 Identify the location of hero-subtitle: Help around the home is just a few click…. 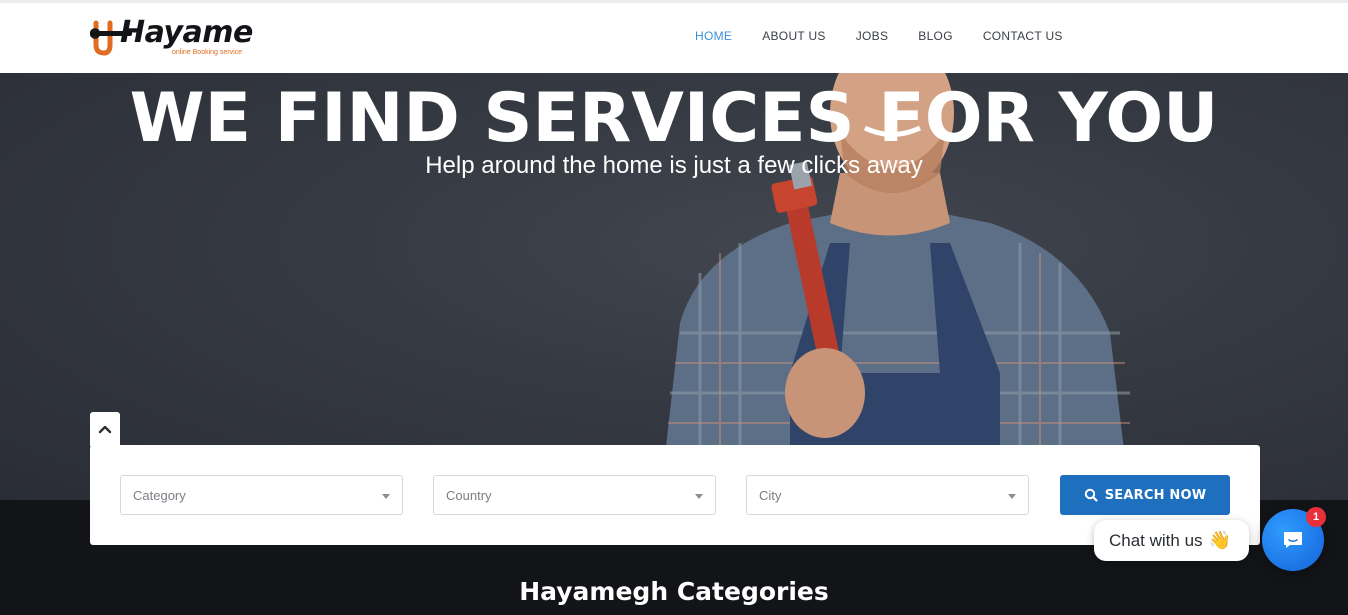
(674, 165).